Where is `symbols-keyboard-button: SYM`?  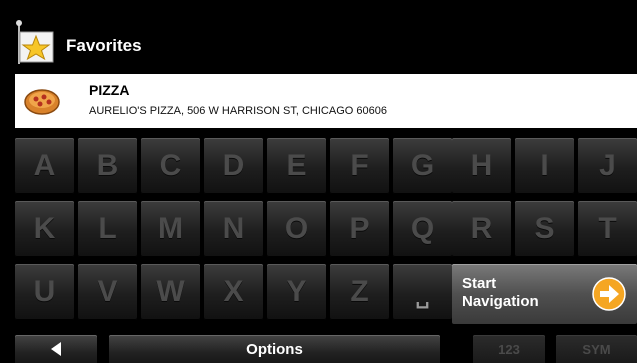
symbols-keyboard-button: SYM is located at coordinates (596, 349).